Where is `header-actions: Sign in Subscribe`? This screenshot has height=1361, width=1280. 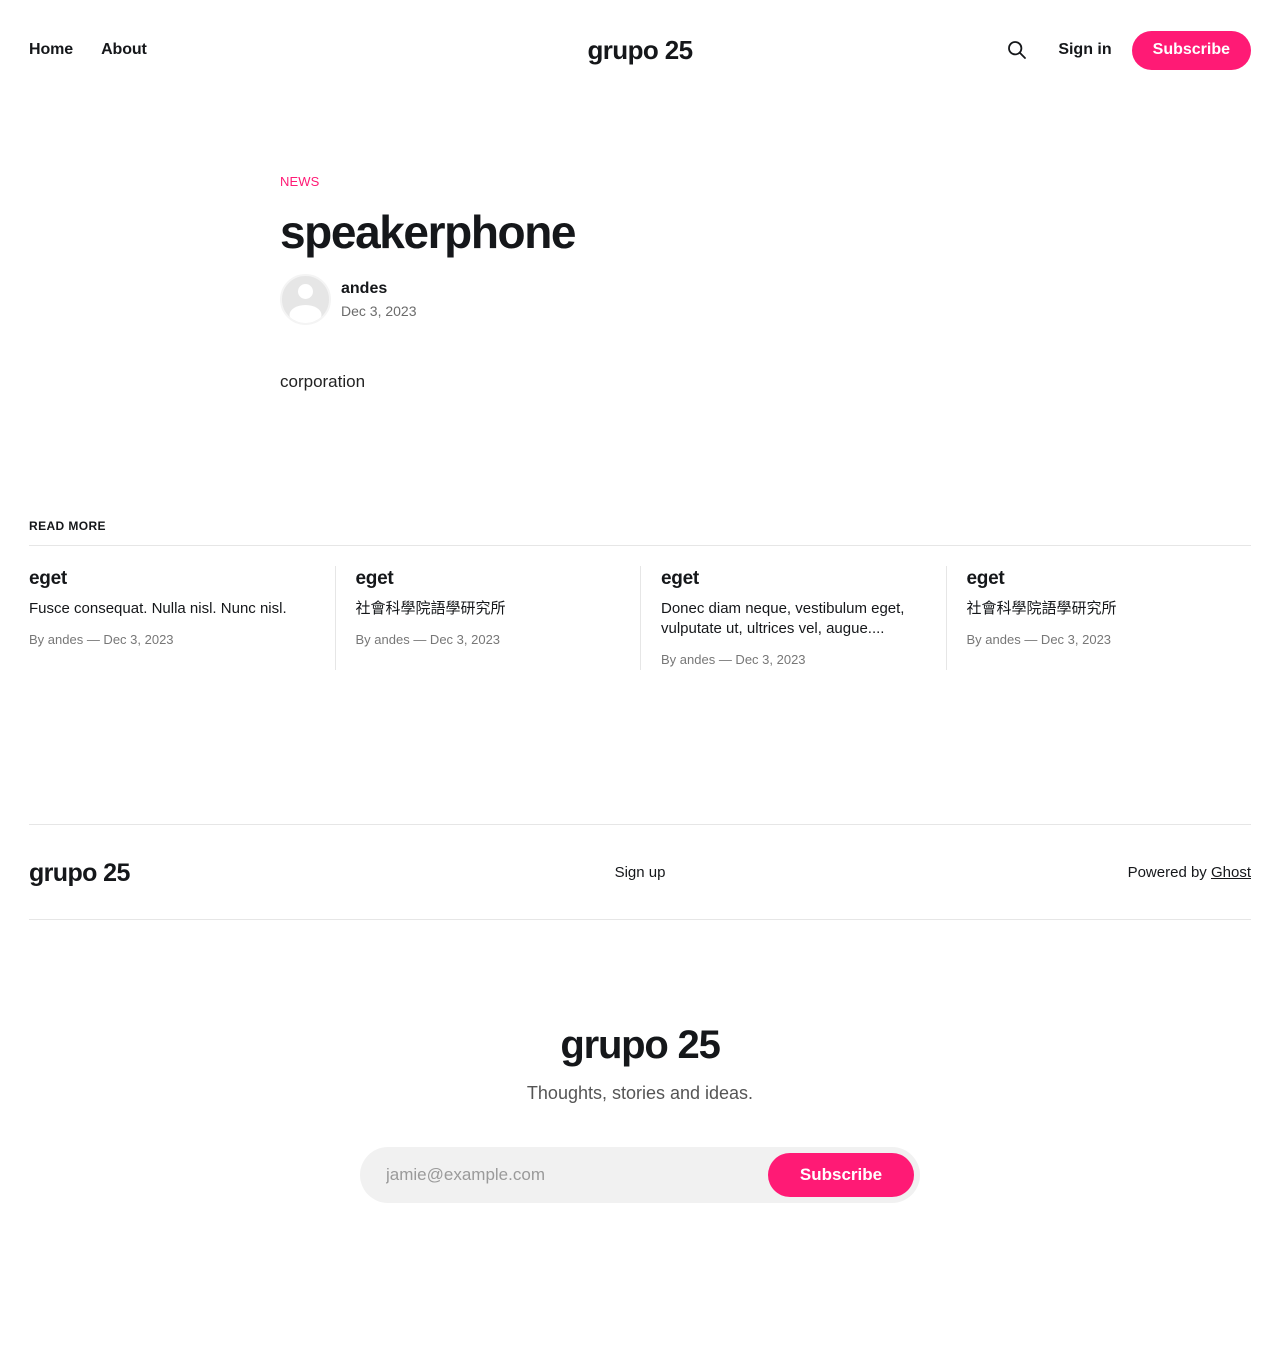 header-actions: Sign in Subscribe is located at coordinates (1128, 50).